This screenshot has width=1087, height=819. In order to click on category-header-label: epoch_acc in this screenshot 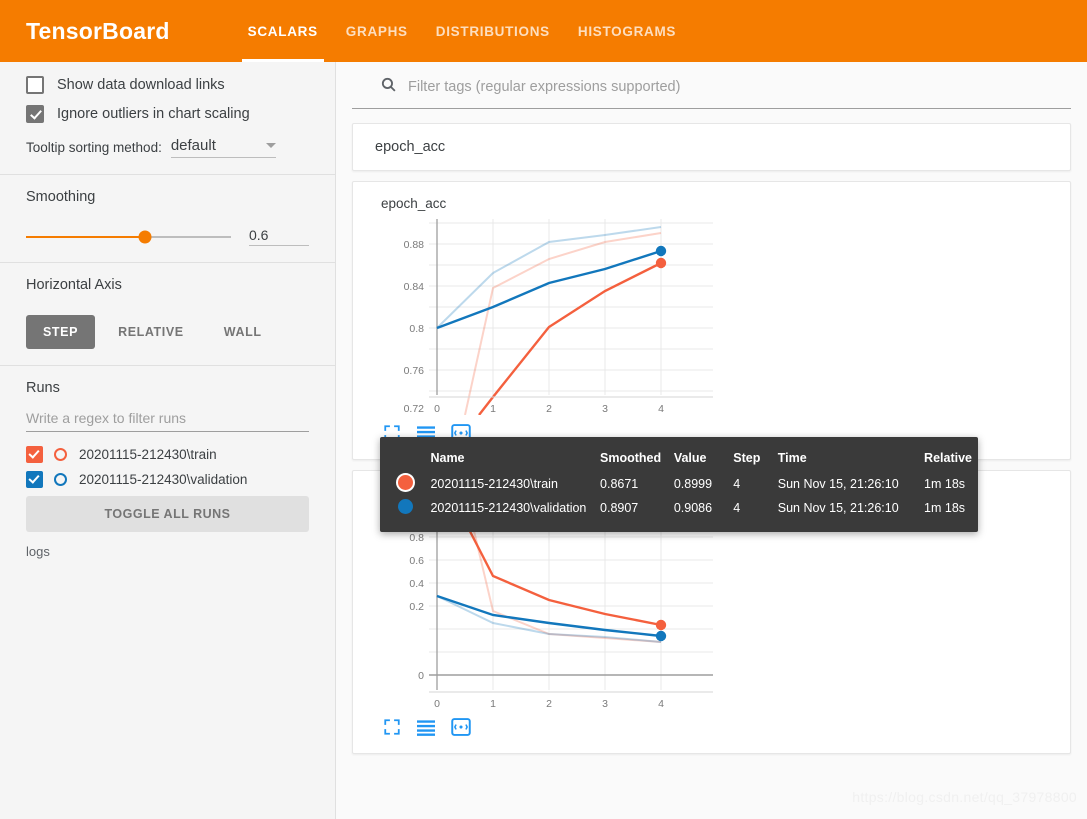, I will do `click(711, 147)`.